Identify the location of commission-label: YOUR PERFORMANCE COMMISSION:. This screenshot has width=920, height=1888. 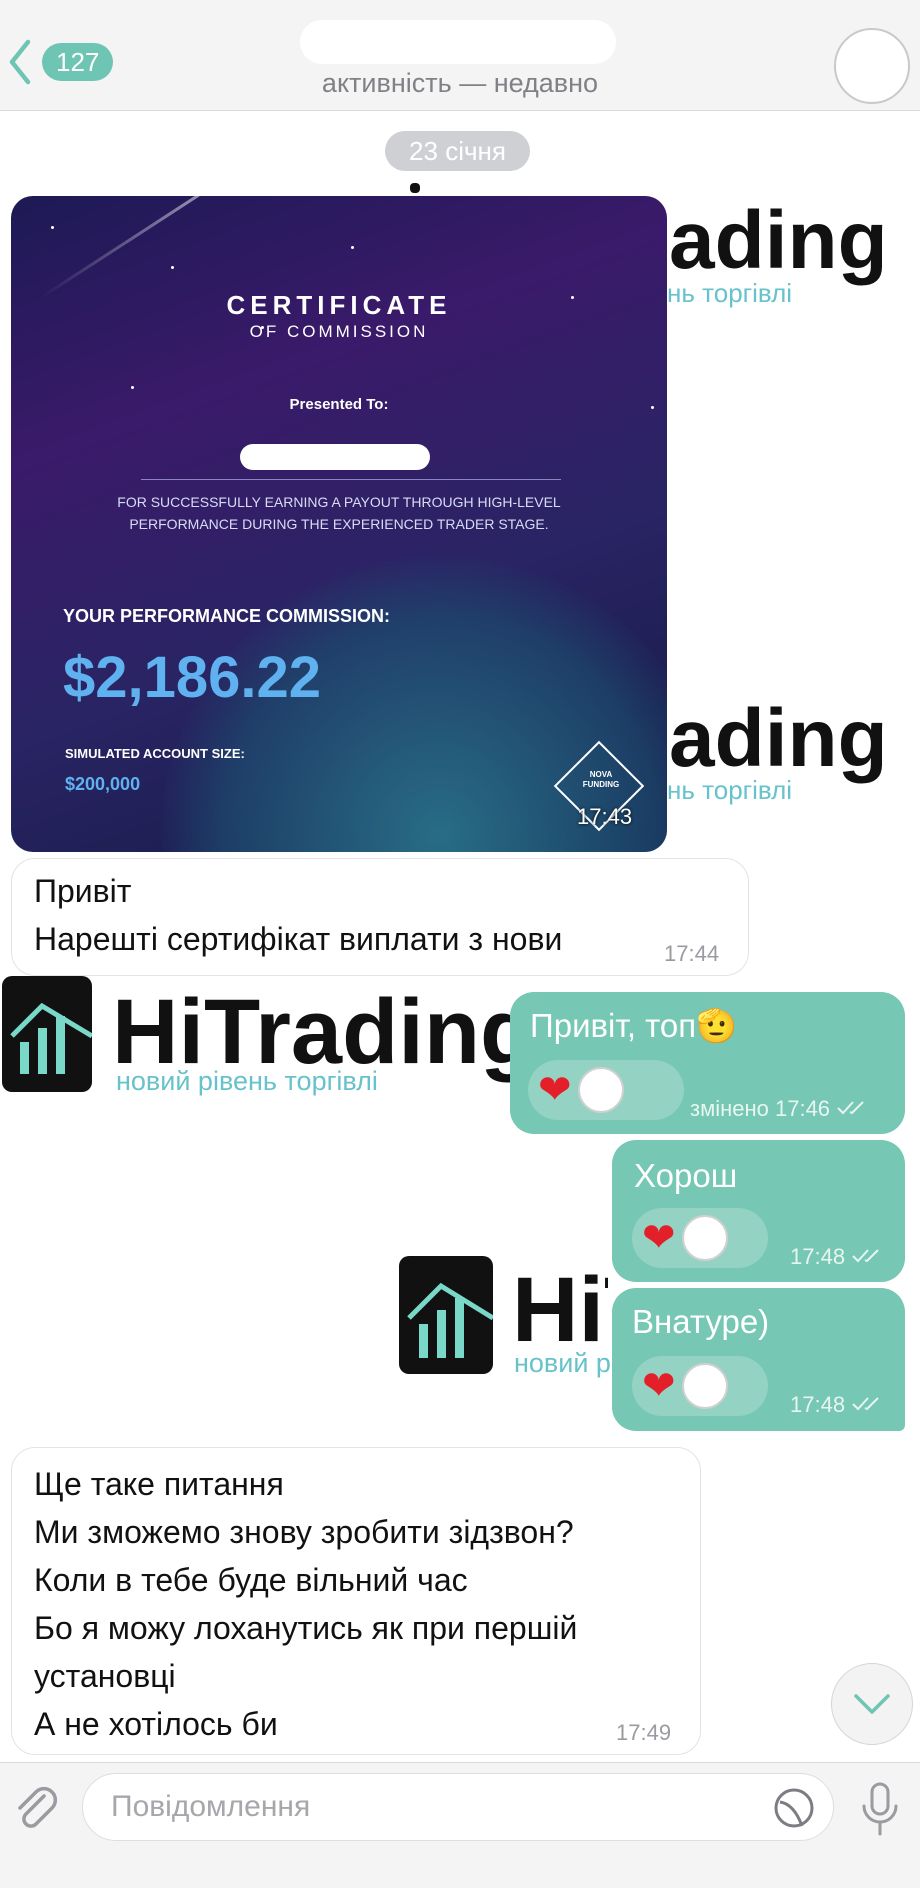
(227, 616).